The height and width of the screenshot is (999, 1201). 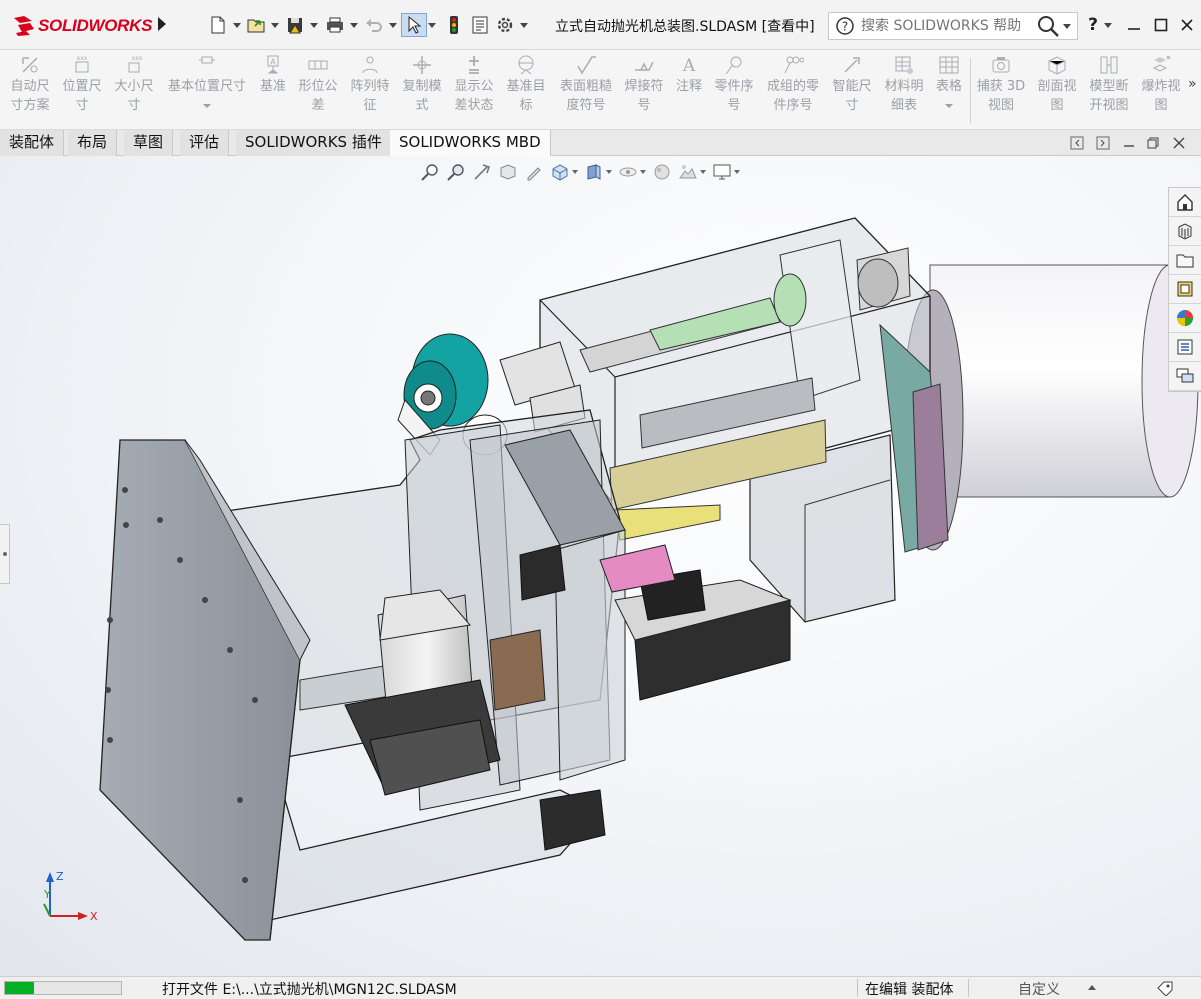 What do you see at coordinates (273, 62) in the screenshot?
I see `svg-text: A` at bounding box center [273, 62].